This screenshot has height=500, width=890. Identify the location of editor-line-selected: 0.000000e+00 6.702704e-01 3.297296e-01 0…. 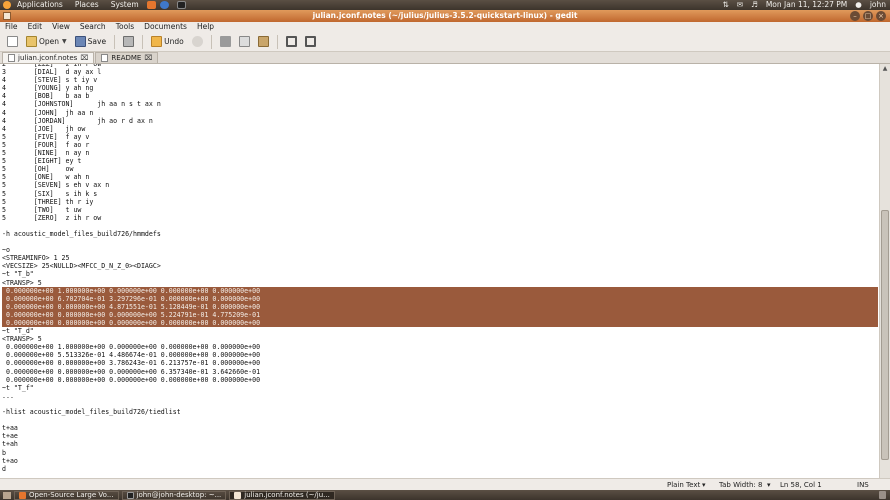
(440, 298).